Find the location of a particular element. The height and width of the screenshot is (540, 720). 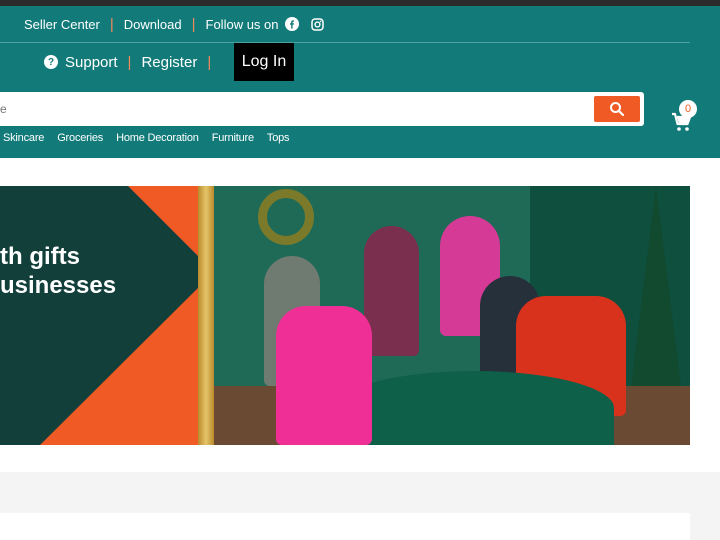

follow-us-label: Follow us on is located at coordinates (242, 24).